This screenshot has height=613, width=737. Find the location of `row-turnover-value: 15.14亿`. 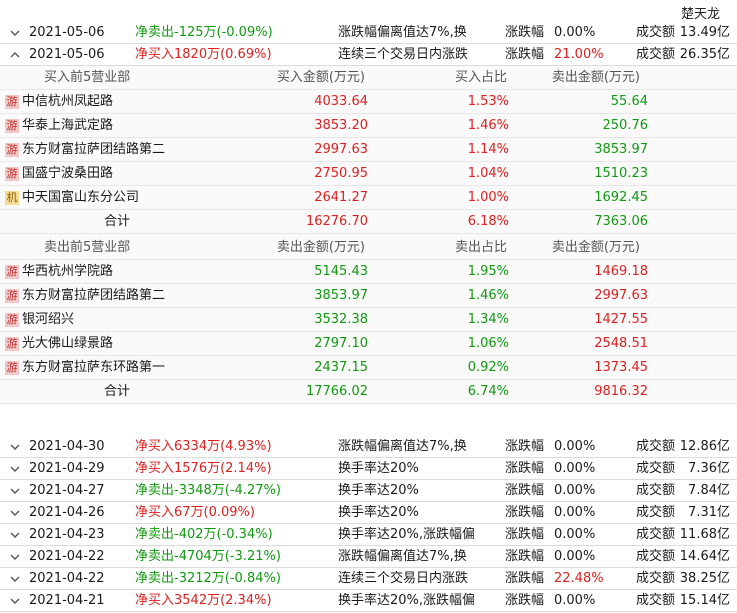

row-turnover-value: 15.14亿 is located at coordinates (704, 600).